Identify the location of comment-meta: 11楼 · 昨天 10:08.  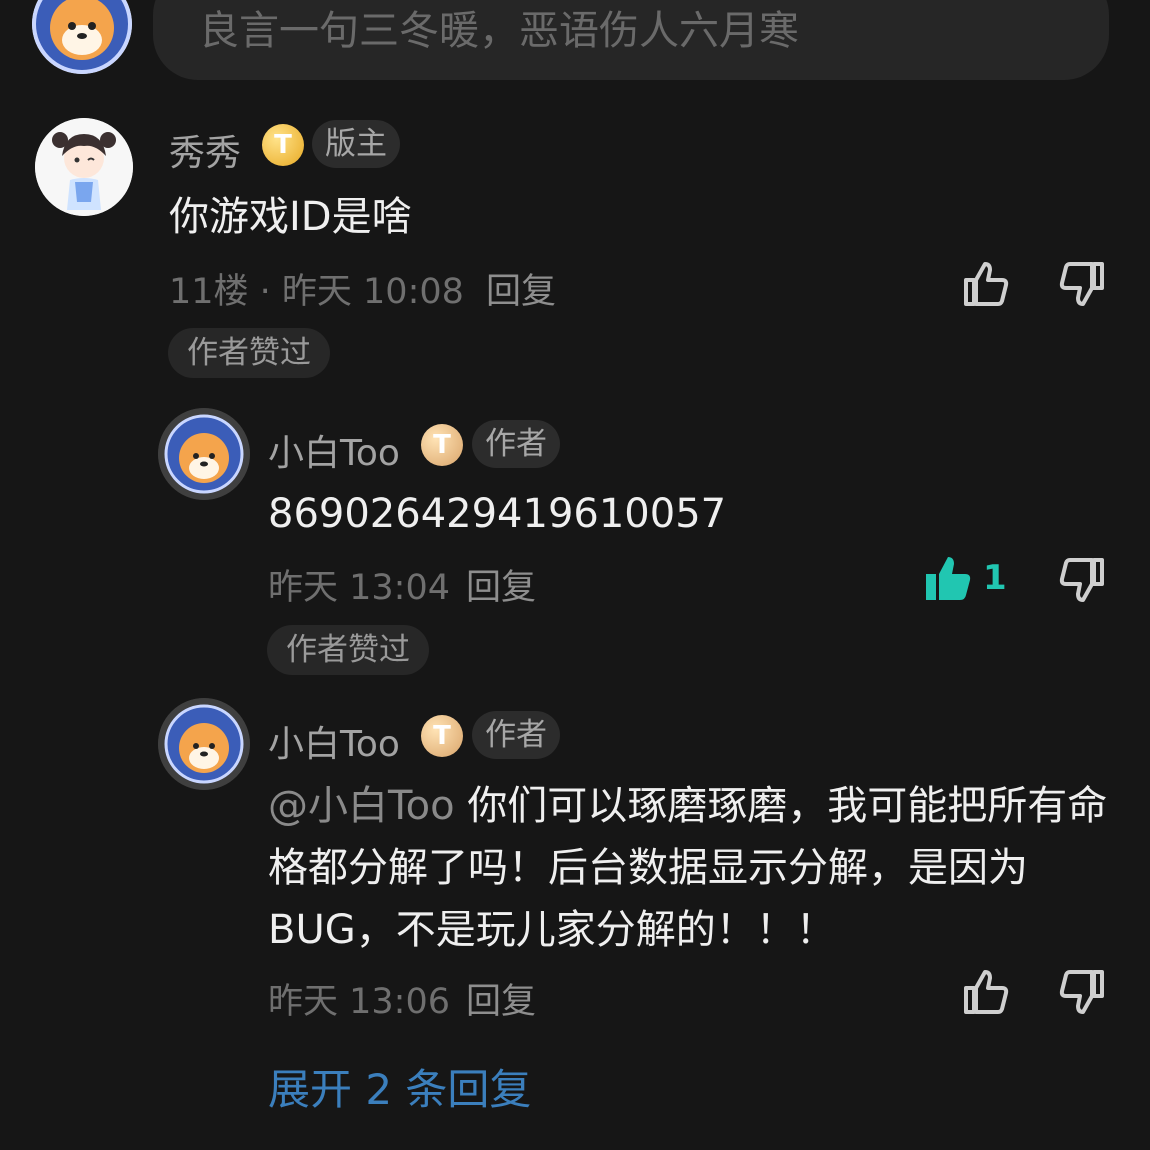
(316, 292).